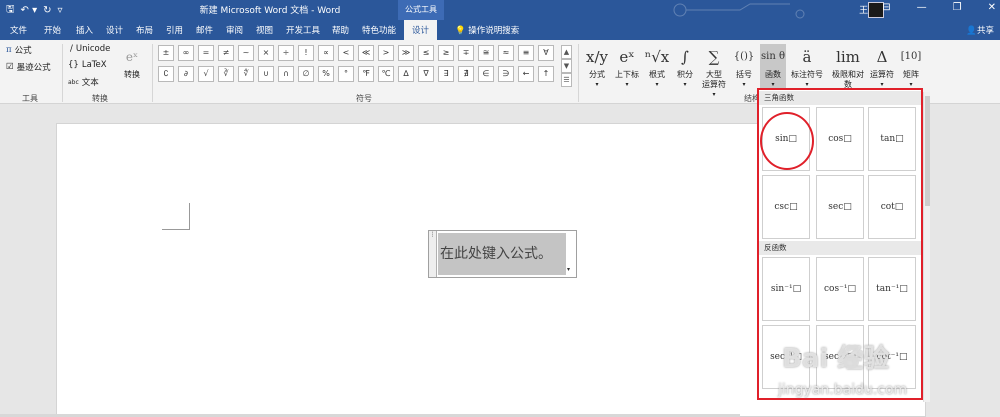 The image size is (1000, 417). Describe the element at coordinates (28, 67) in the screenshot. I see `ink-equation-button: ☑ 墨迹公式` at that location.